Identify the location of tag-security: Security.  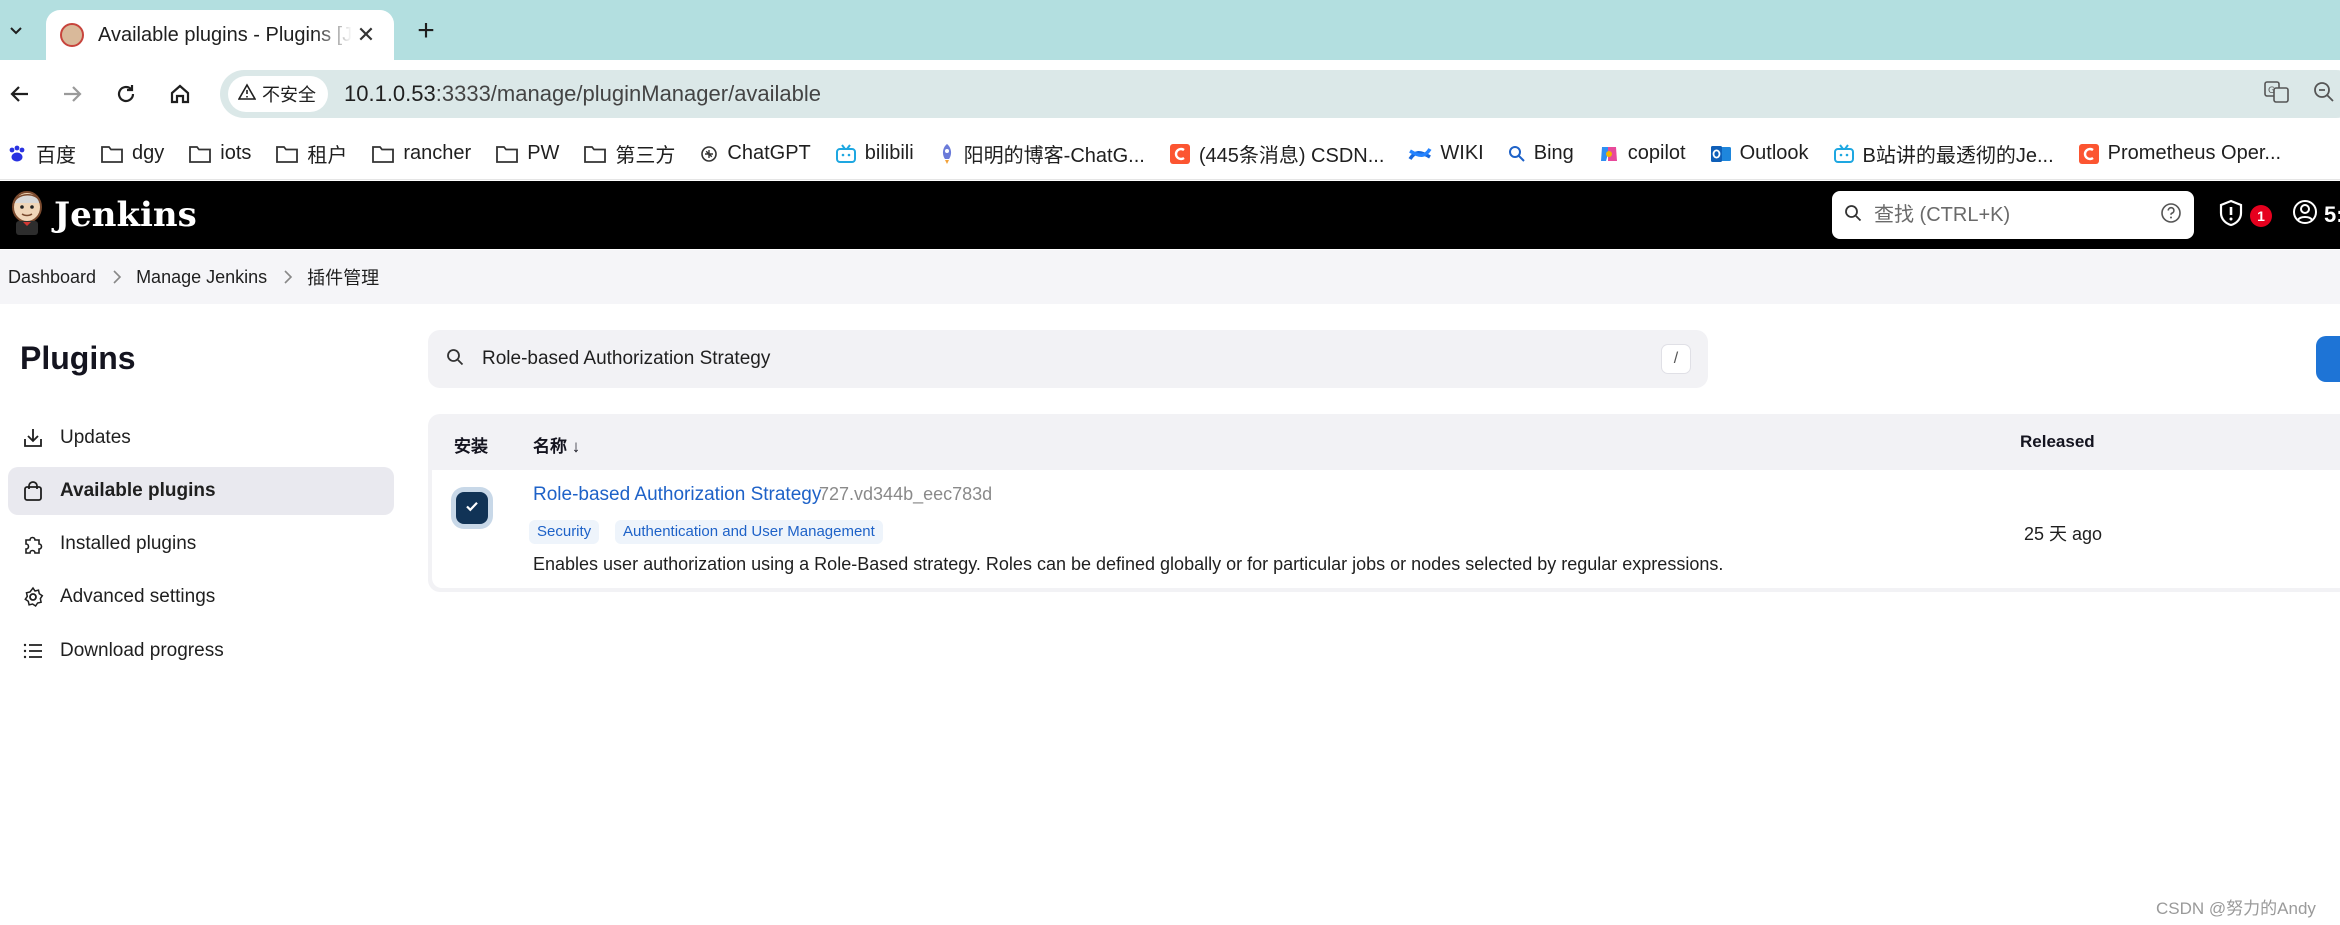
(564, 532).